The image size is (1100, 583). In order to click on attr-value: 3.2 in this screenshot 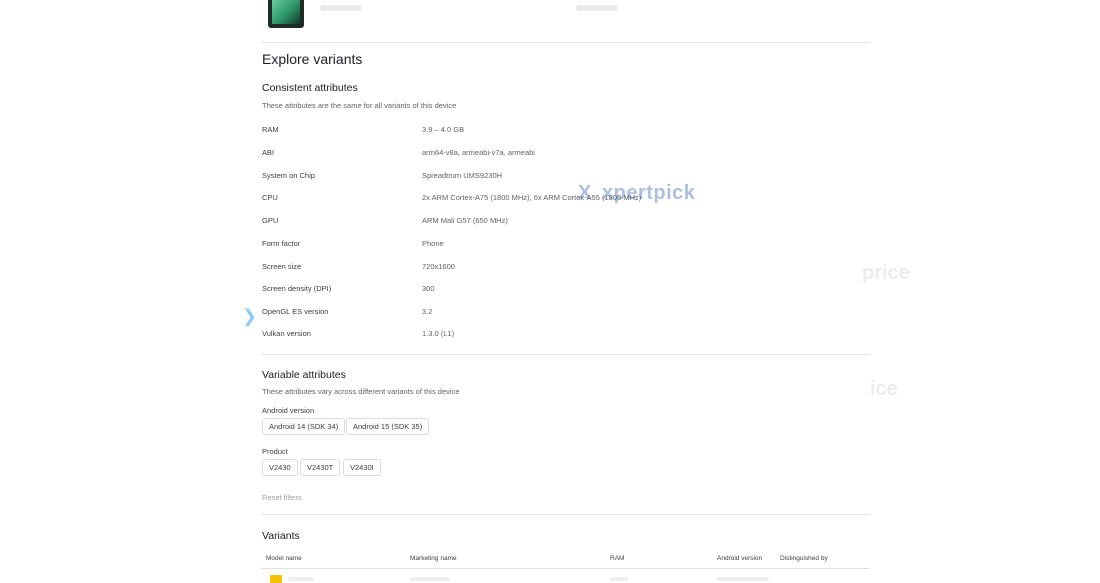, I will do `click(427, 311)`.